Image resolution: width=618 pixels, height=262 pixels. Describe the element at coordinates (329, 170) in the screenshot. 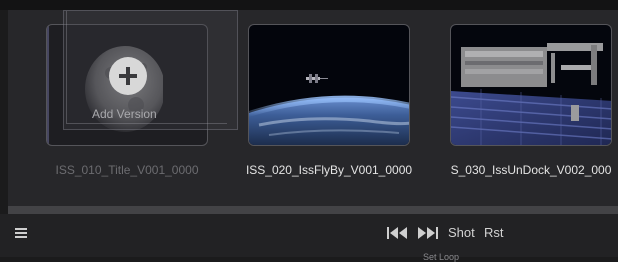

I see `version-caption-2: ISS_020_IssFlyBy_V001_0000` at that location.